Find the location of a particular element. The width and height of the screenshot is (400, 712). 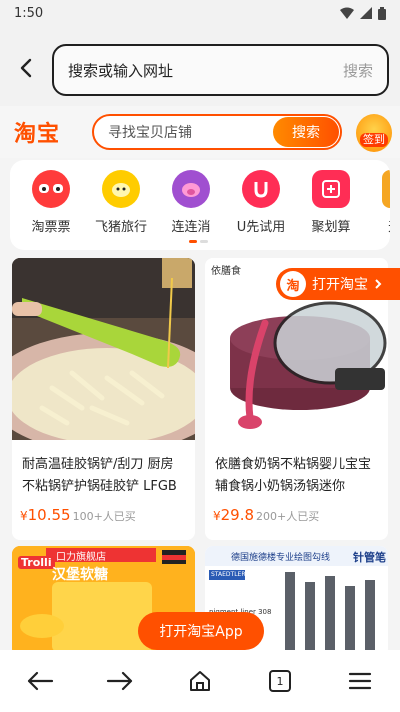

nav-home-button is located at coordinates (200, 681).